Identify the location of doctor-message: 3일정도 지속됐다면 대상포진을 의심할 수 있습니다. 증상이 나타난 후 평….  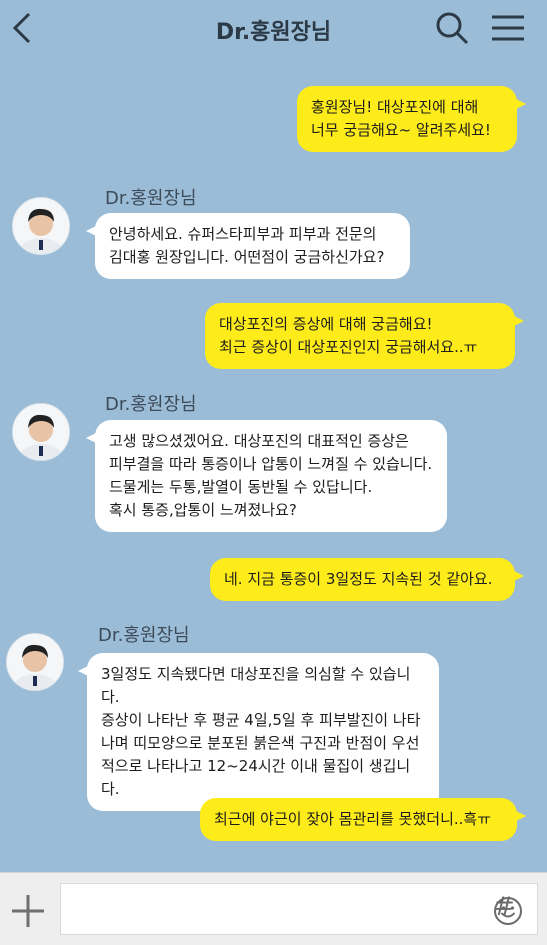
(258, 732).